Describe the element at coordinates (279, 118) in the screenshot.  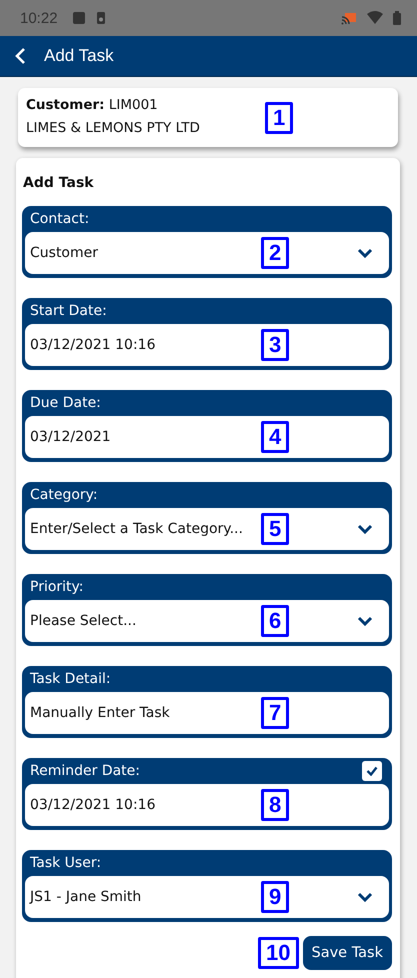
I see `callout-number: 1` at that location.